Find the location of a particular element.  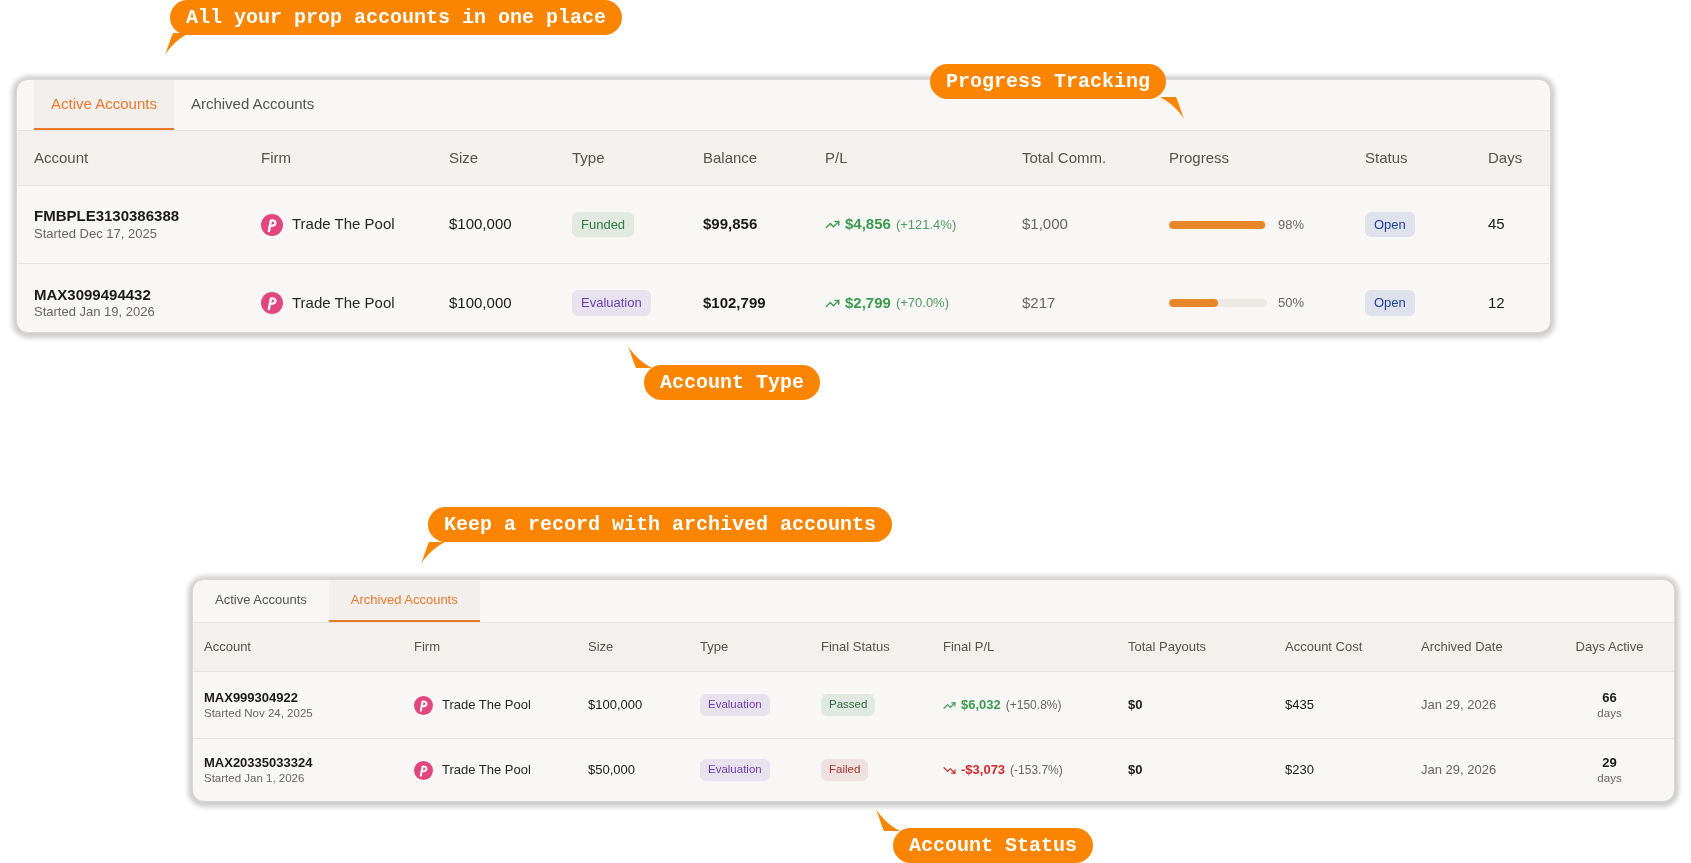

column-header: Final P/L is located at coordinates (969, 647).